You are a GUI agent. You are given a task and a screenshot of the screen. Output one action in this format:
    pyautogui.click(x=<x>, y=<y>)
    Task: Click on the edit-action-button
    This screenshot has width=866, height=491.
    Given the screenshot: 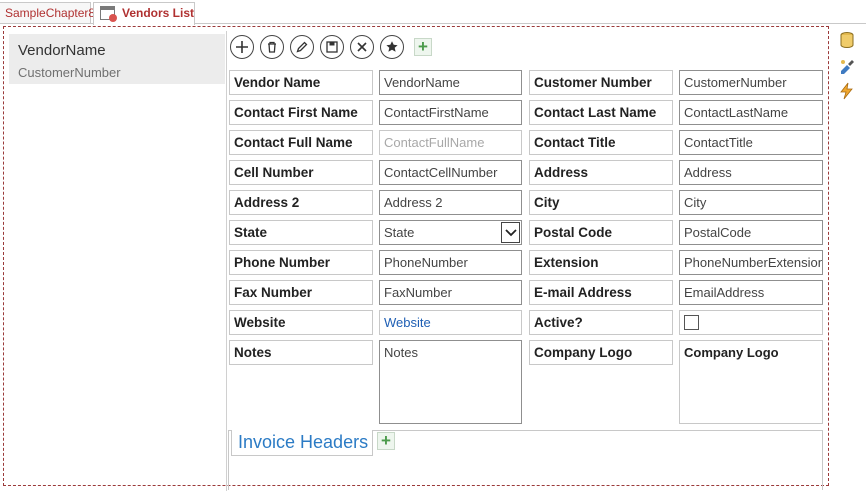 What is the action you would take?
    pyautogui.click(x=302, y=47)
    